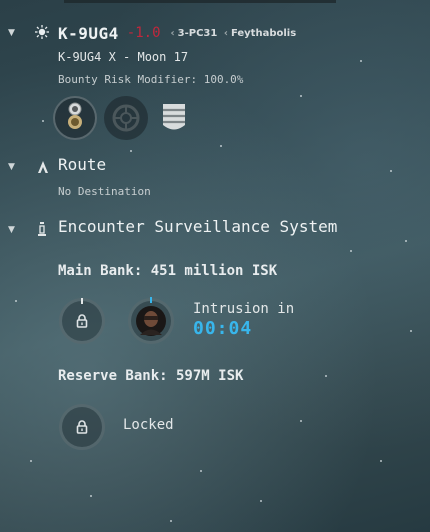 The image size is (430, 532). I want to click on system-name: K-9UG4, so click(88, 33).